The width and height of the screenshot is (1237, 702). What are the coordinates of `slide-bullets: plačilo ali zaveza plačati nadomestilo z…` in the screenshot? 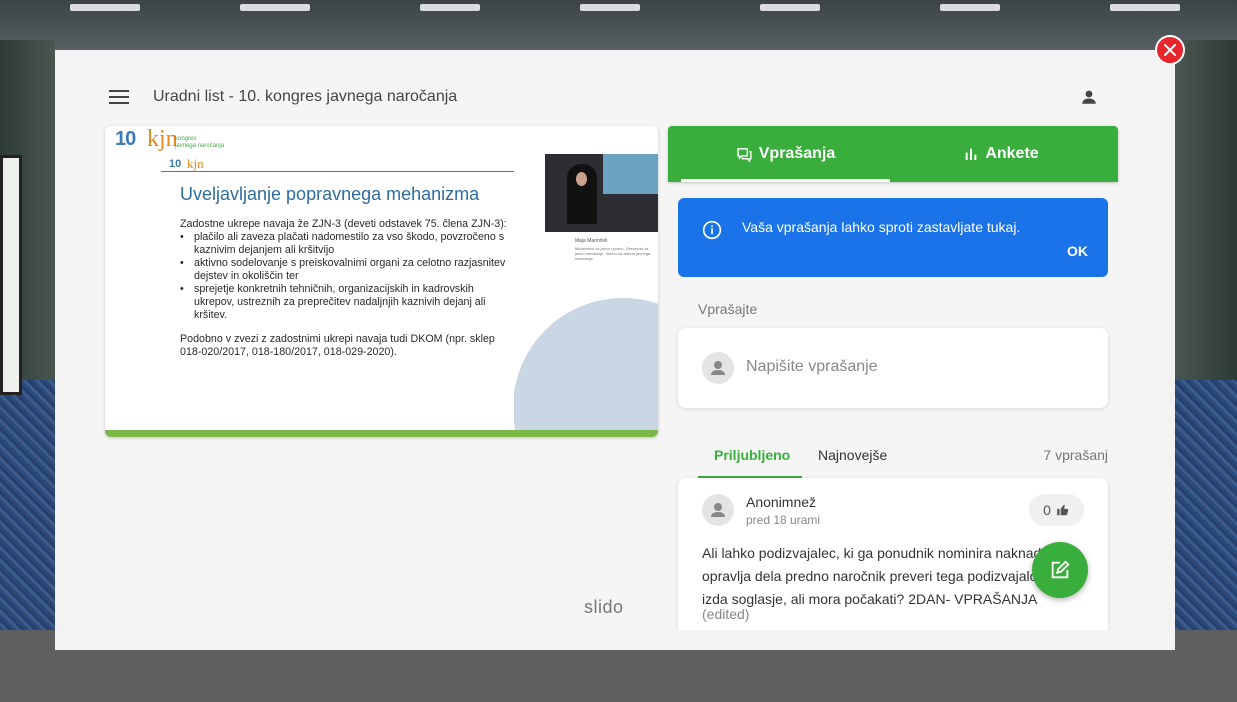 It's located at (345, 276).